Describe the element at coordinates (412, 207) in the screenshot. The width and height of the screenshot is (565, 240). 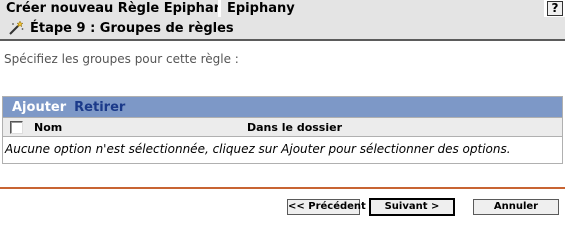
I see `next-button: Suivant >` at that location.